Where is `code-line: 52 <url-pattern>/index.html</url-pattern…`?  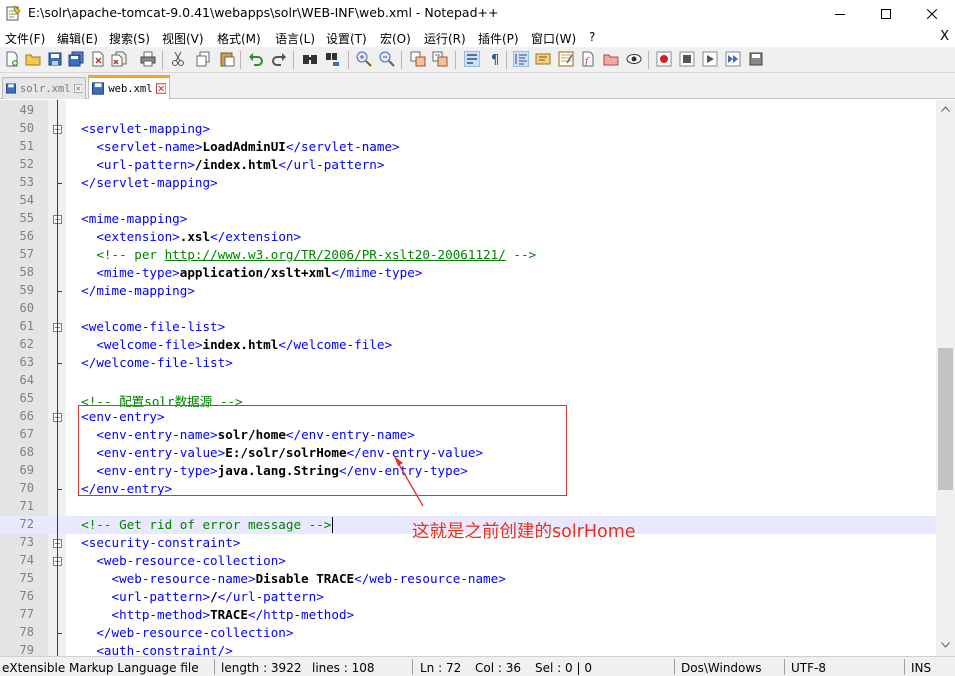
code-line: 52 <url-pattern>/index.html</url-pattern… is located at coordinates (468, 165).